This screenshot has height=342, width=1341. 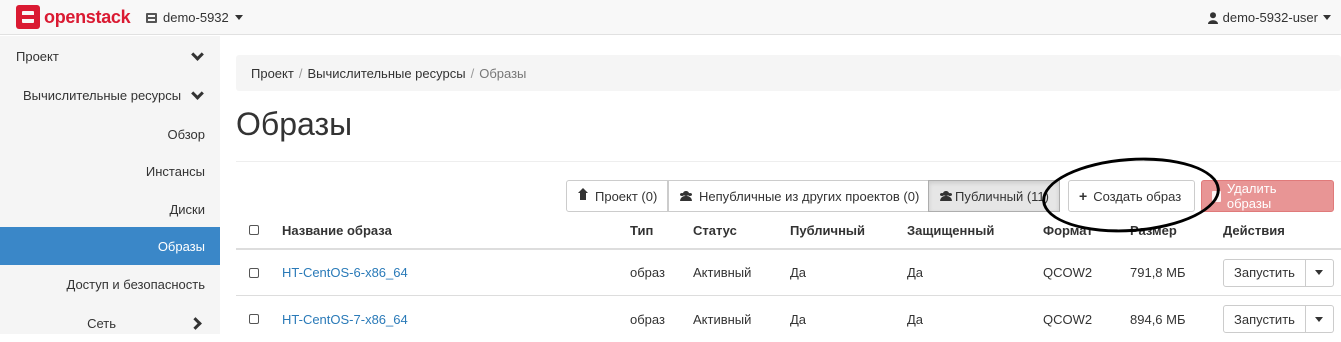 What do you see at coordinates (1158, 319) in the screenshot?
I see `image-size: 894,6 МБ` at bounding box center [1158, 319].